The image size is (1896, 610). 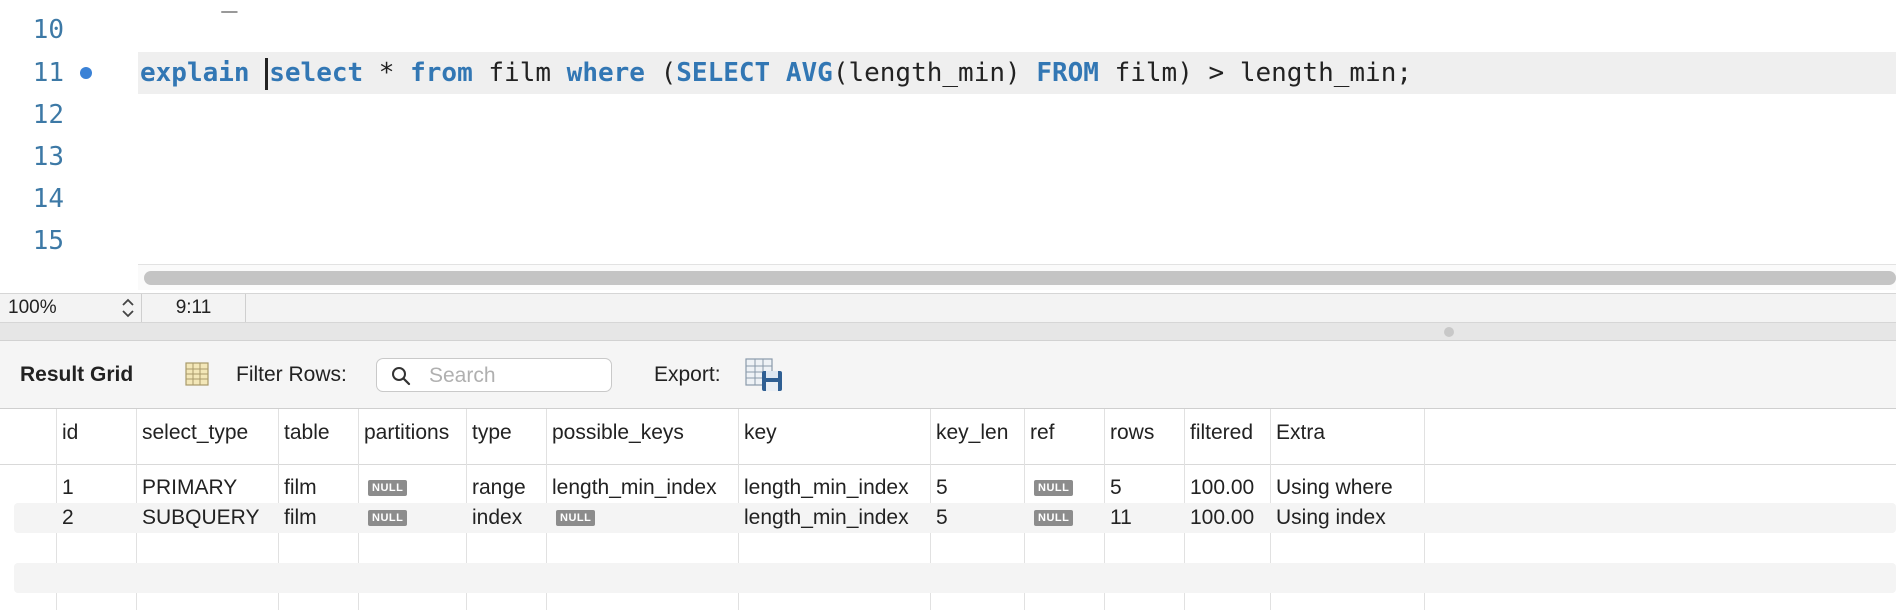 I want to click on column-header-select-type: select_type, so click(x=195, y=433).